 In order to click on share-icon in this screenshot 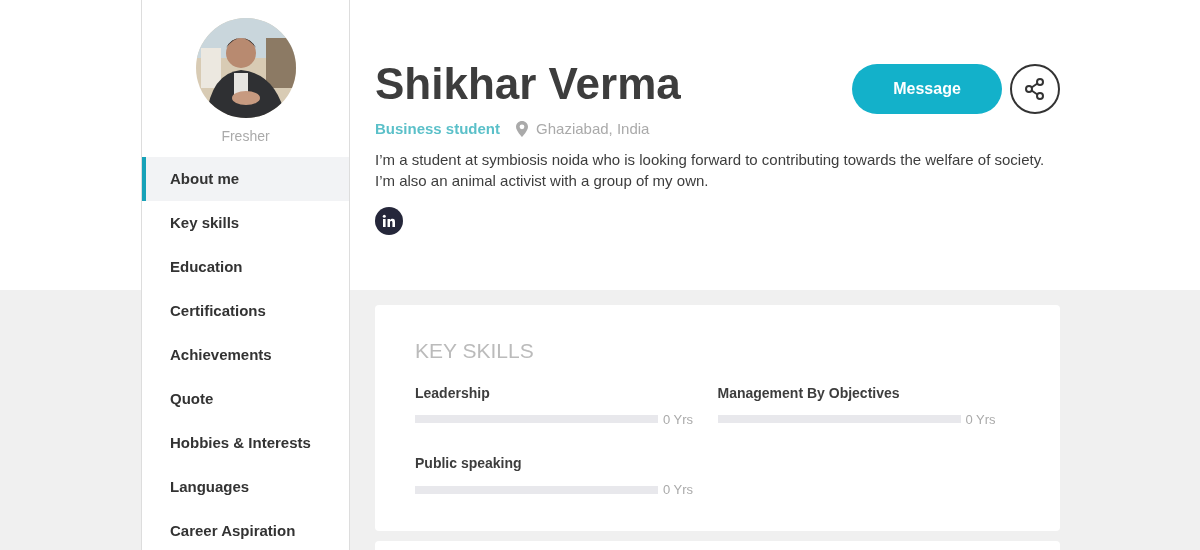, I will do `click(1035, 89)`.